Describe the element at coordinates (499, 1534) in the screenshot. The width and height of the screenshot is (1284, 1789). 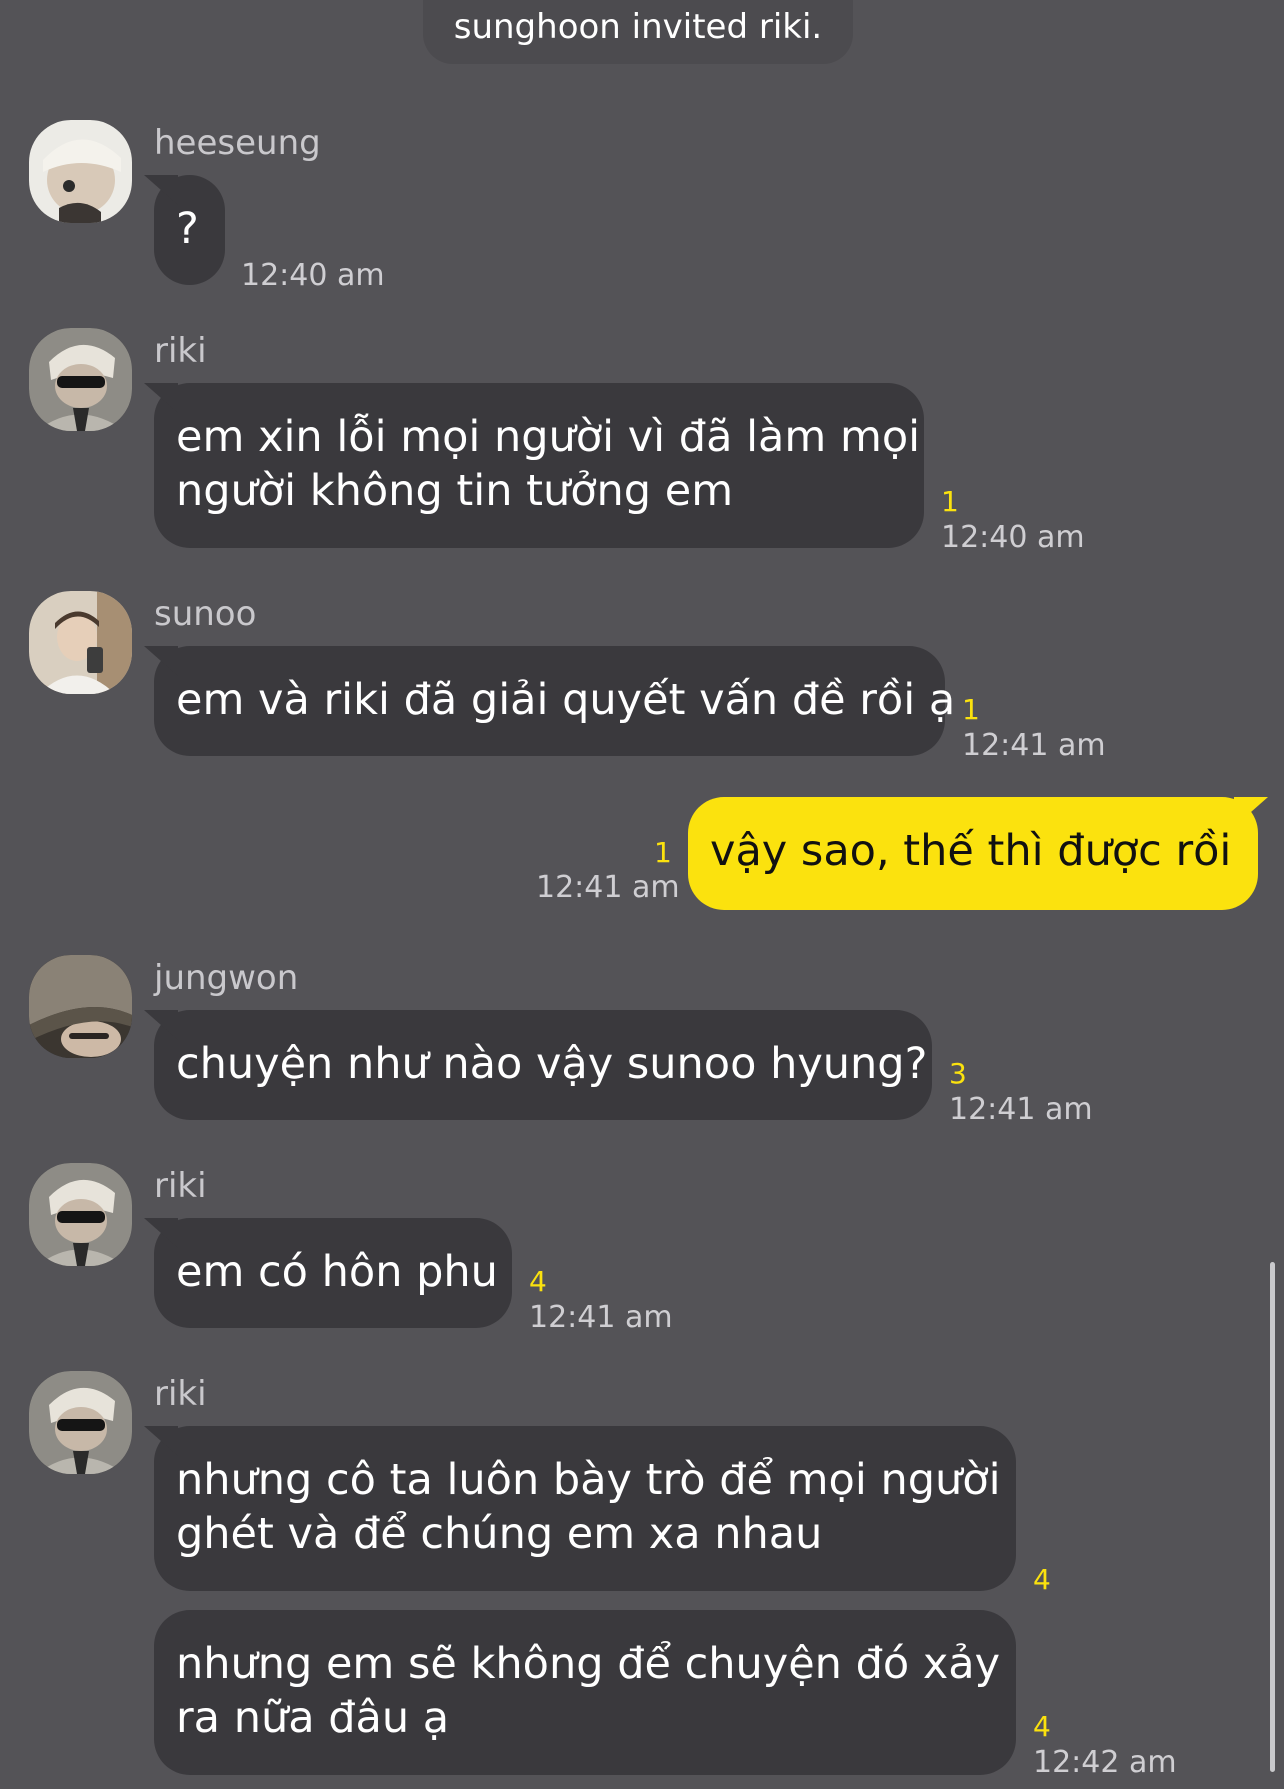
I see `message-text-line: ghét và để chúng em xa nhau` at that location.